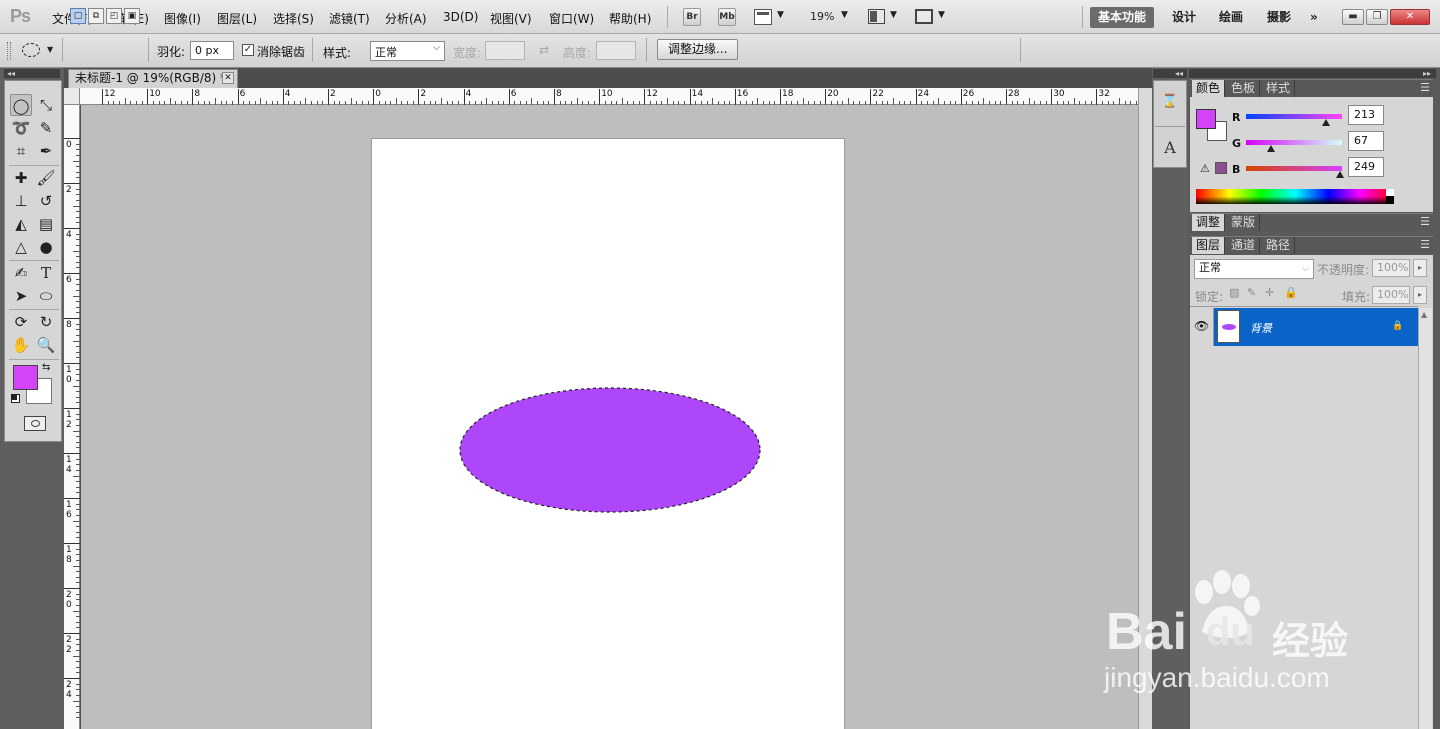 The image size is (1440, 729). I want to click on intersect-selection-mode: ▣, so click(132, 16).